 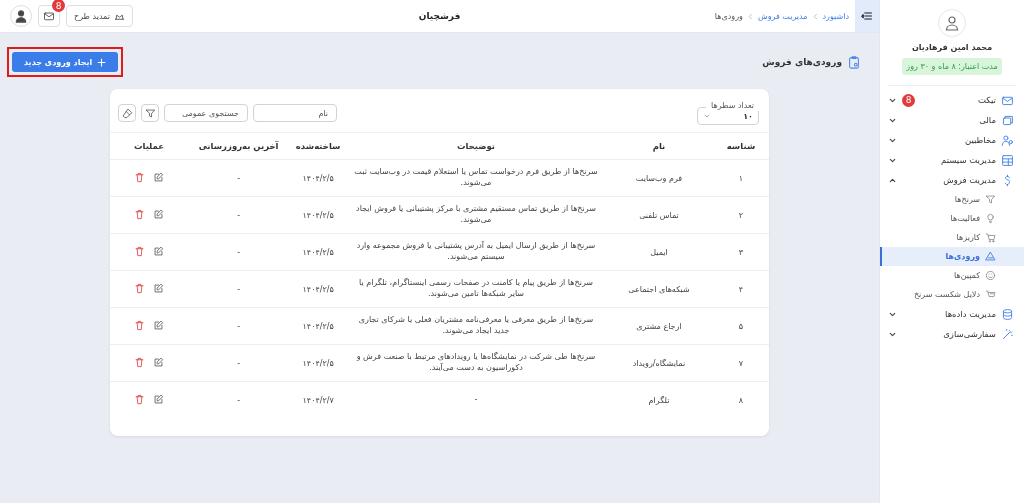 I want to click on table-cell: ۱, so click(x=741, y=178).